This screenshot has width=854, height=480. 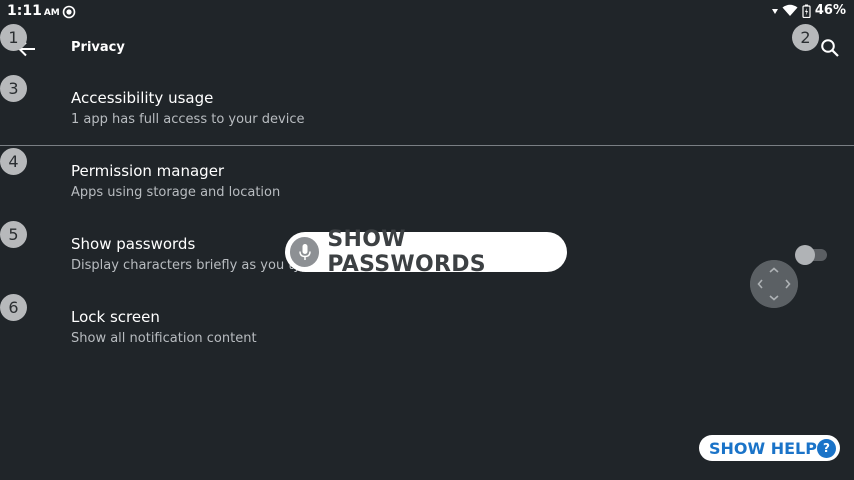 I want to click on show-help-button: SHOW HELP ?, so click(x=769, y=448).